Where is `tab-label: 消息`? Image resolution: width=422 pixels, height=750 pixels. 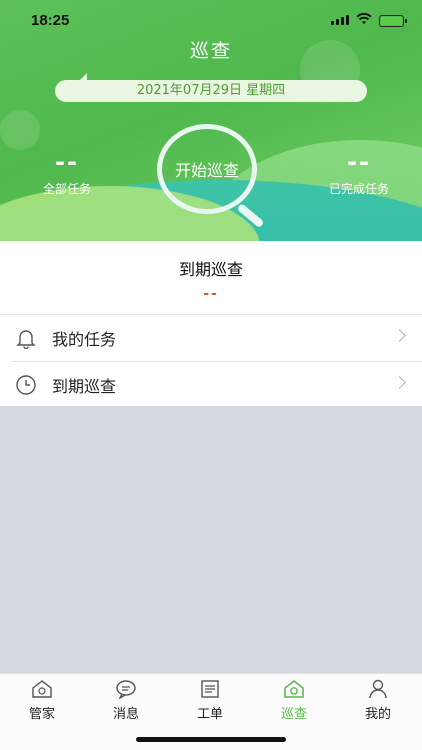
tab-label: 消息 is located at coordinates (125, 714).